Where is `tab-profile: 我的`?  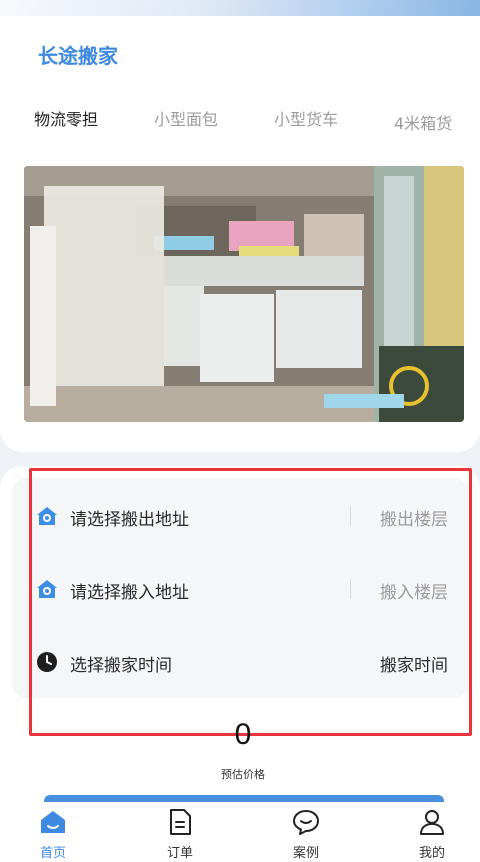
tab-profile: 我的 is located at coordinates (432, 832).